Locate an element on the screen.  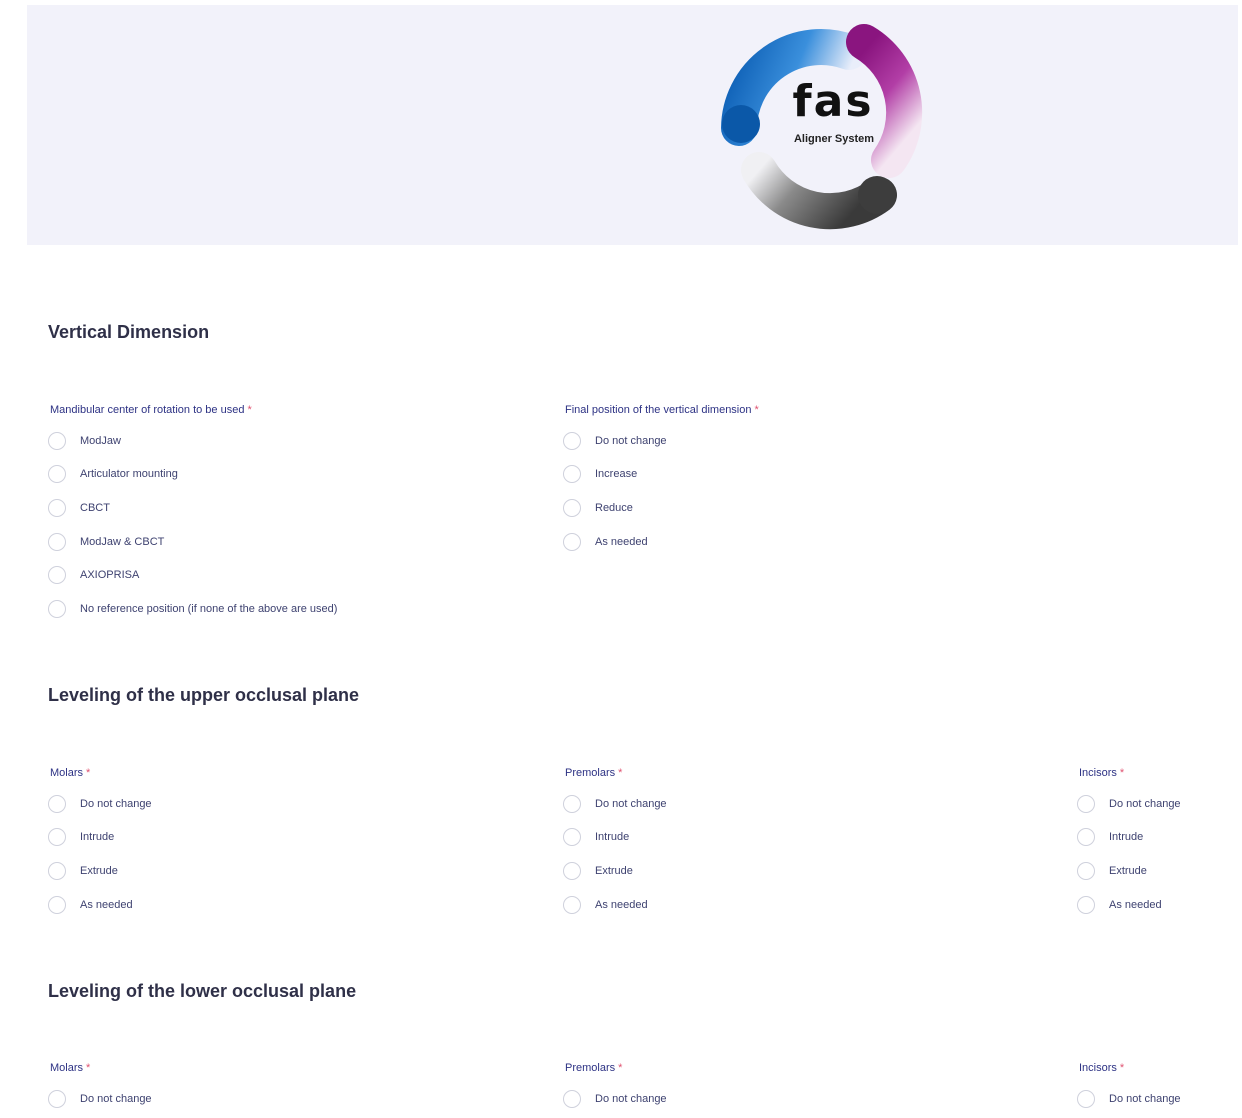
section-title-upper-occlusal-plane: Leveling of the upper occlusal plane is located at coordinates (204, 695).